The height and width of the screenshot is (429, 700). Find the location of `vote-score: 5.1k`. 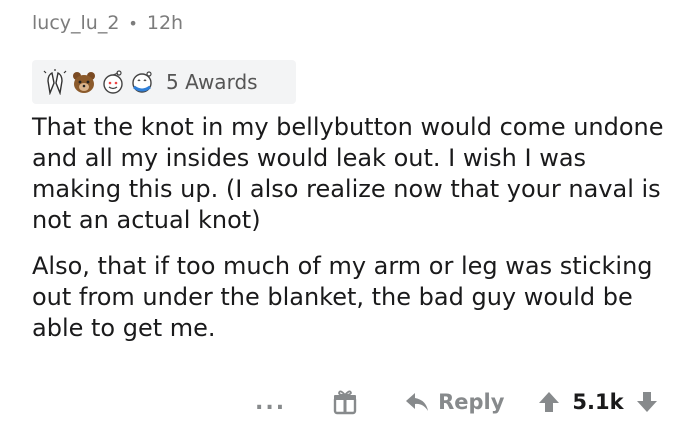

vote-score: 5.1k is located at coordinates (598, 402).